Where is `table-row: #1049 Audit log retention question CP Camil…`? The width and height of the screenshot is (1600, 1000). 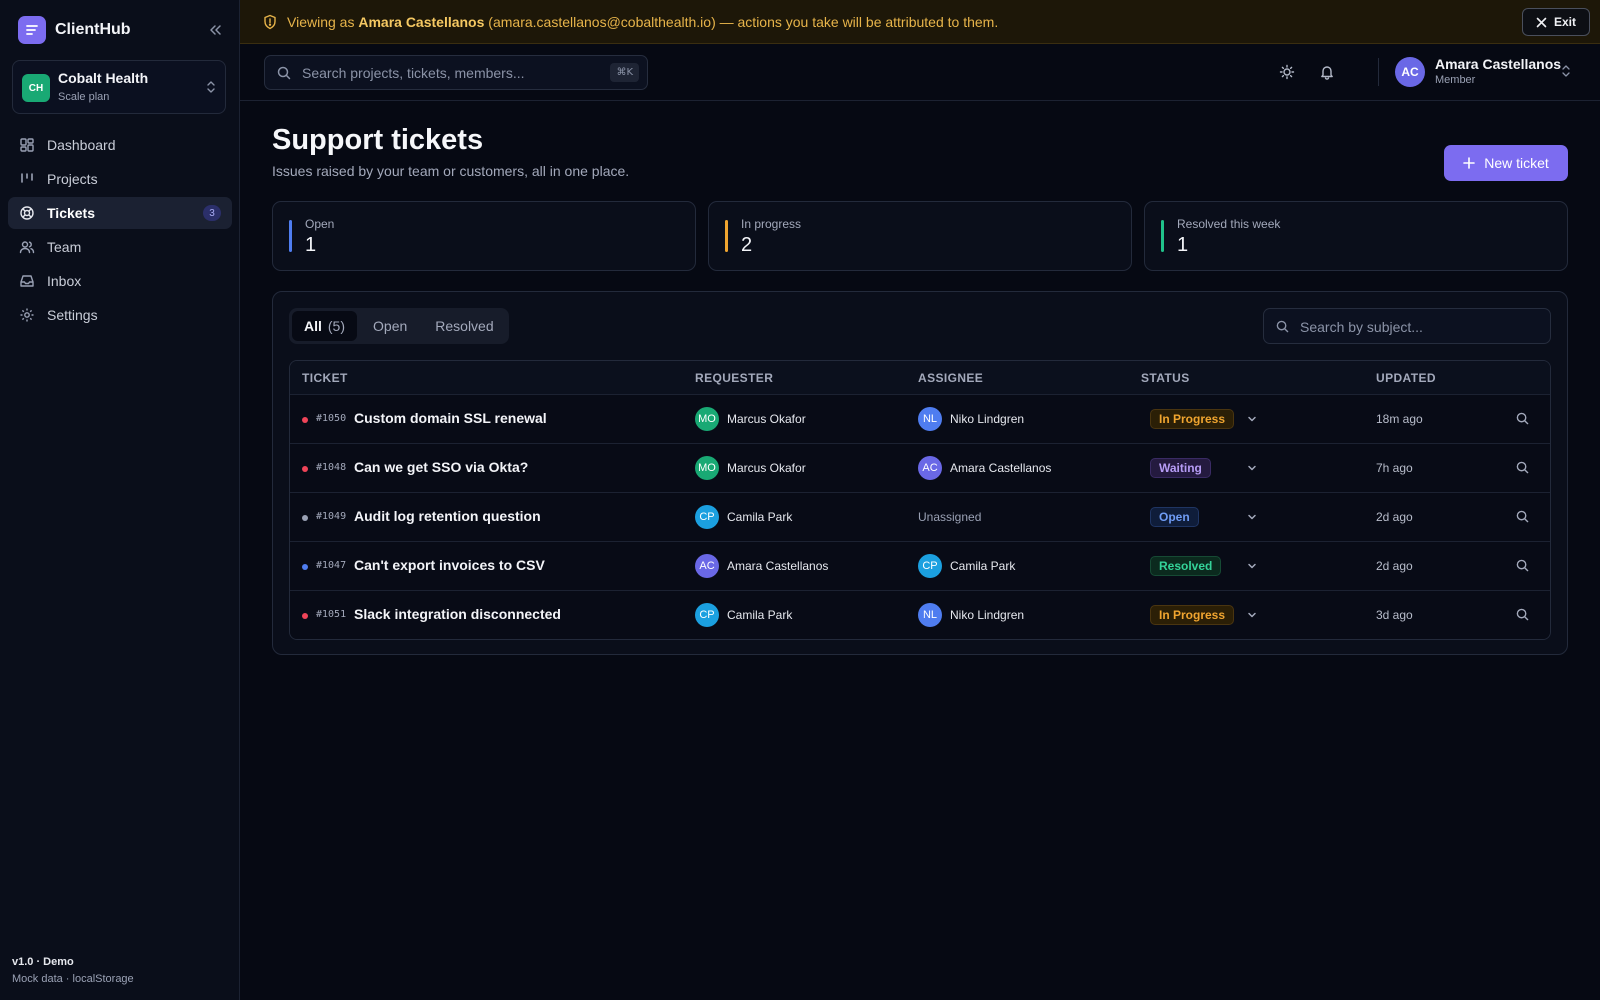
table-row: #1049 Audit log retention question CP Camil… is located at coordinates (920, 516).